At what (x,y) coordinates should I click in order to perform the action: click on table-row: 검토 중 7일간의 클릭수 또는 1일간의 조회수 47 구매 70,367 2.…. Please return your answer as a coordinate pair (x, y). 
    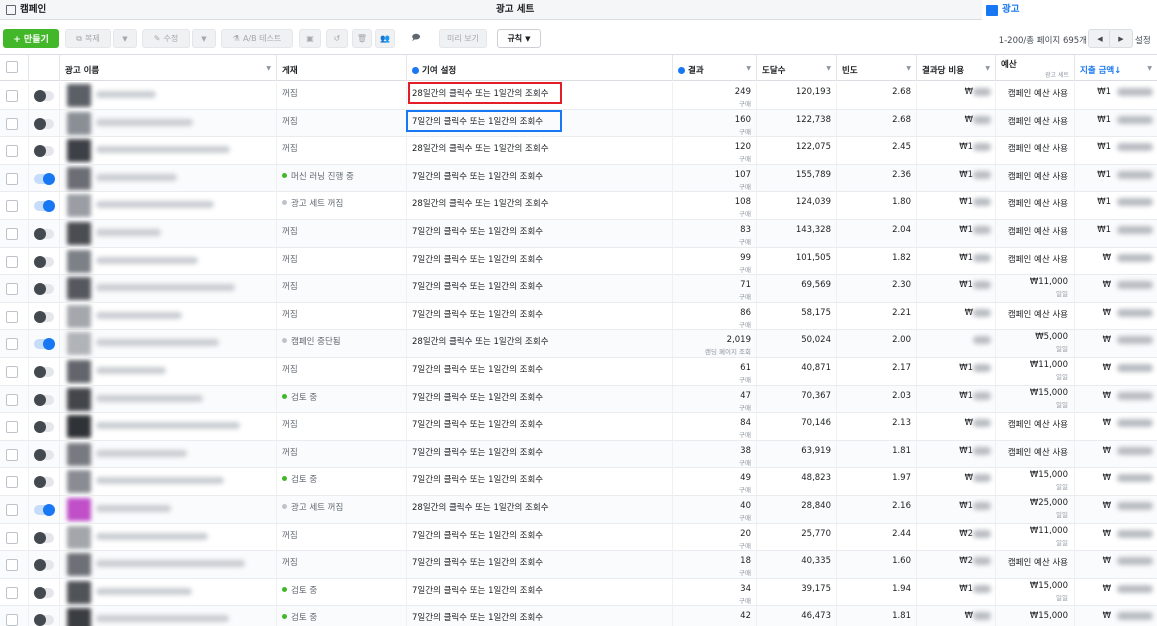
    Looking at the image, I should click on (578, 399).